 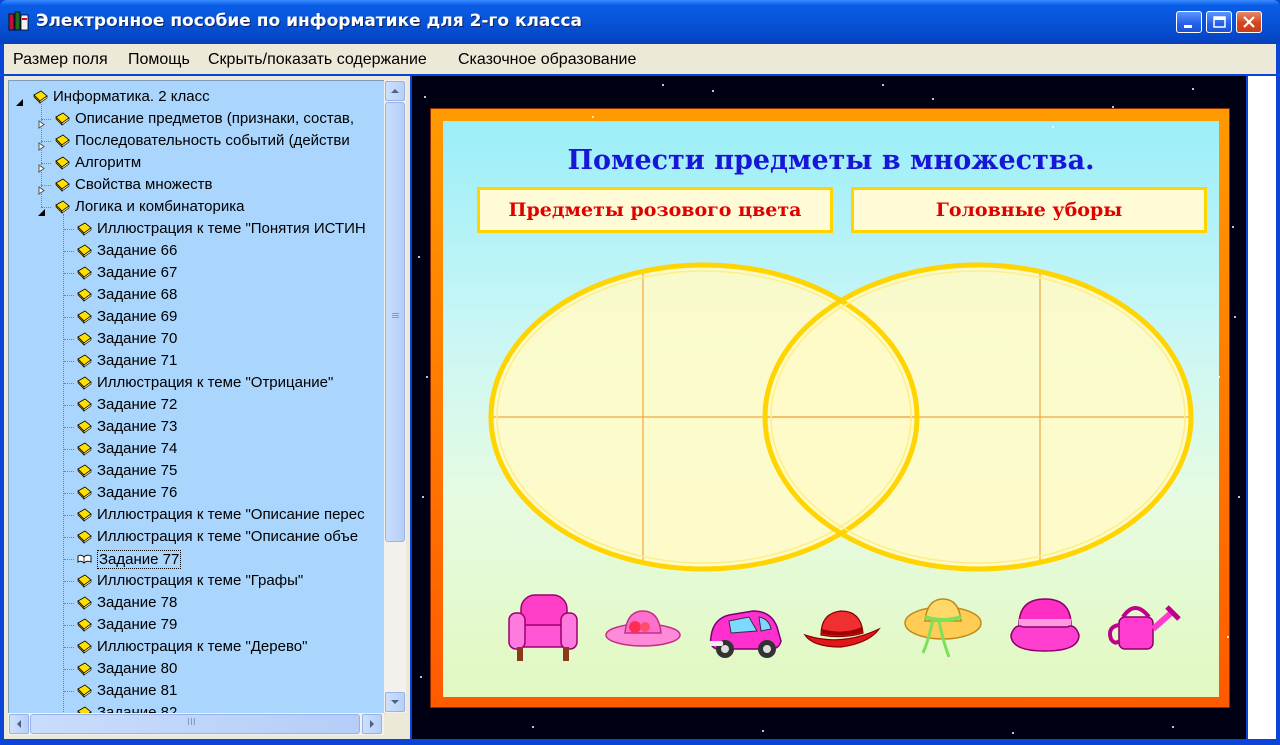 I want to click on close-icon, so click(x=1249, y=22).